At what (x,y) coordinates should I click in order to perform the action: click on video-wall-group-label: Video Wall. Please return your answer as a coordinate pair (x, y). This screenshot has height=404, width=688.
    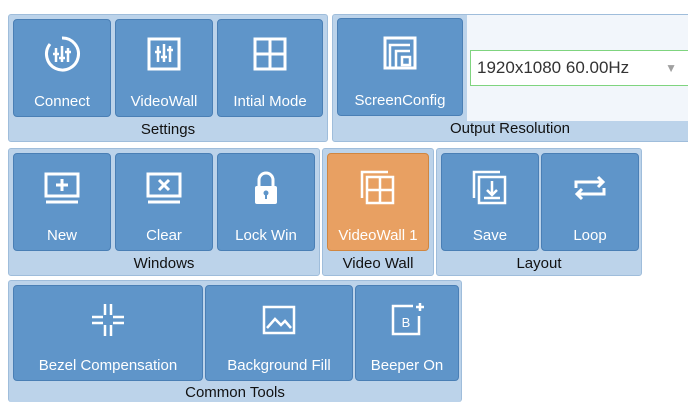
    Looking at the image, I should click on (378, 263).